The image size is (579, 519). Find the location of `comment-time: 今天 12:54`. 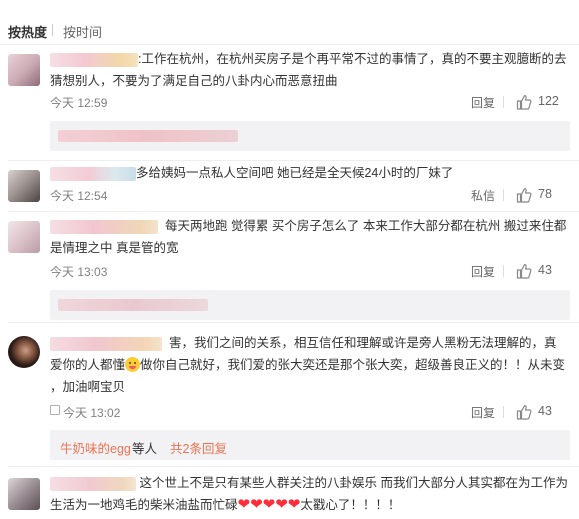

comment-time: 今天 12:54 is located at coordinates (79, 196).